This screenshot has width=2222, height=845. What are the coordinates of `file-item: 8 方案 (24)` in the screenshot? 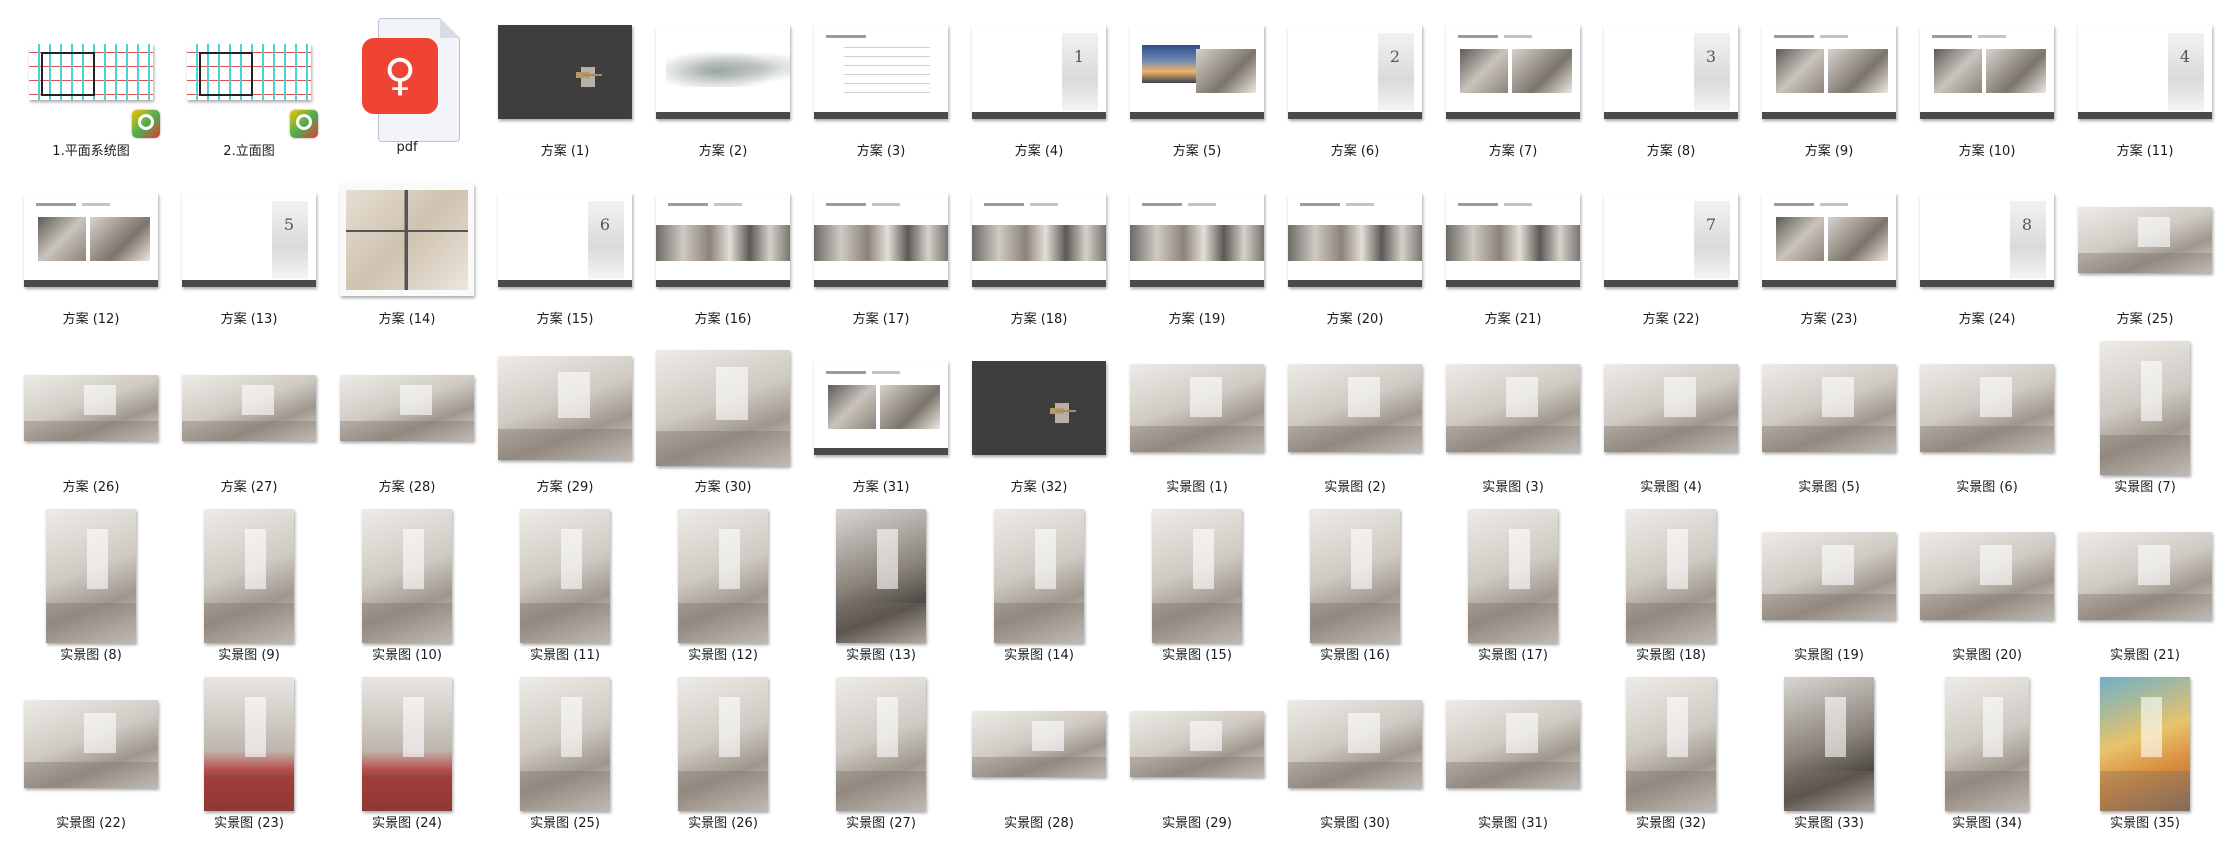 It's located at (1987, 254).